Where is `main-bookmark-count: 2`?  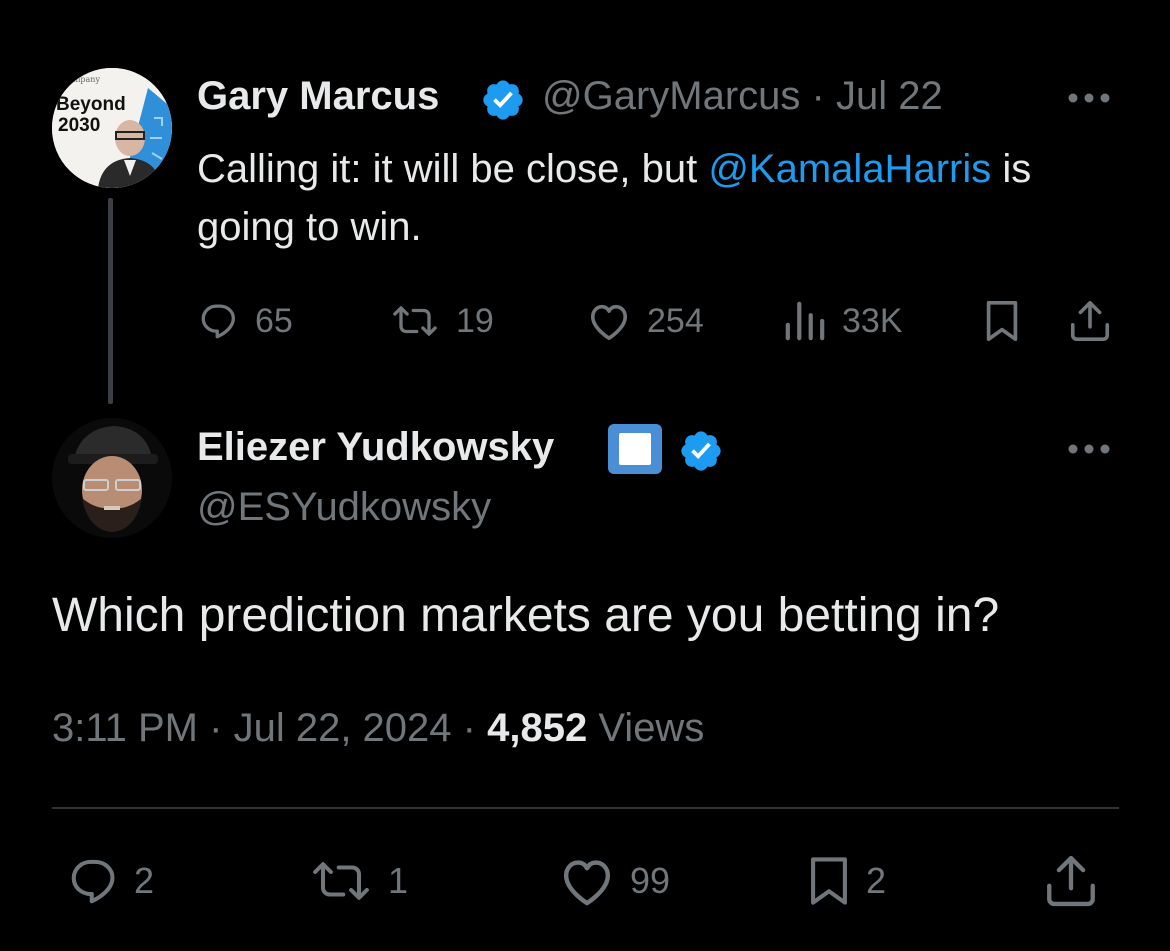 main-bookmark-count: 2 is located at coordinates (876, 880).